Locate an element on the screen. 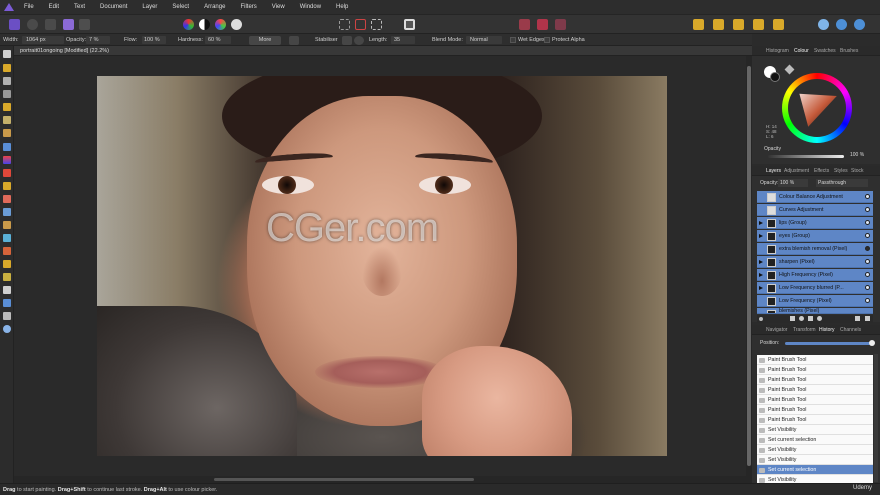 The height and width of the screenshot is (495, 880). brush-settings-icon is located at coordinates (294, 40).